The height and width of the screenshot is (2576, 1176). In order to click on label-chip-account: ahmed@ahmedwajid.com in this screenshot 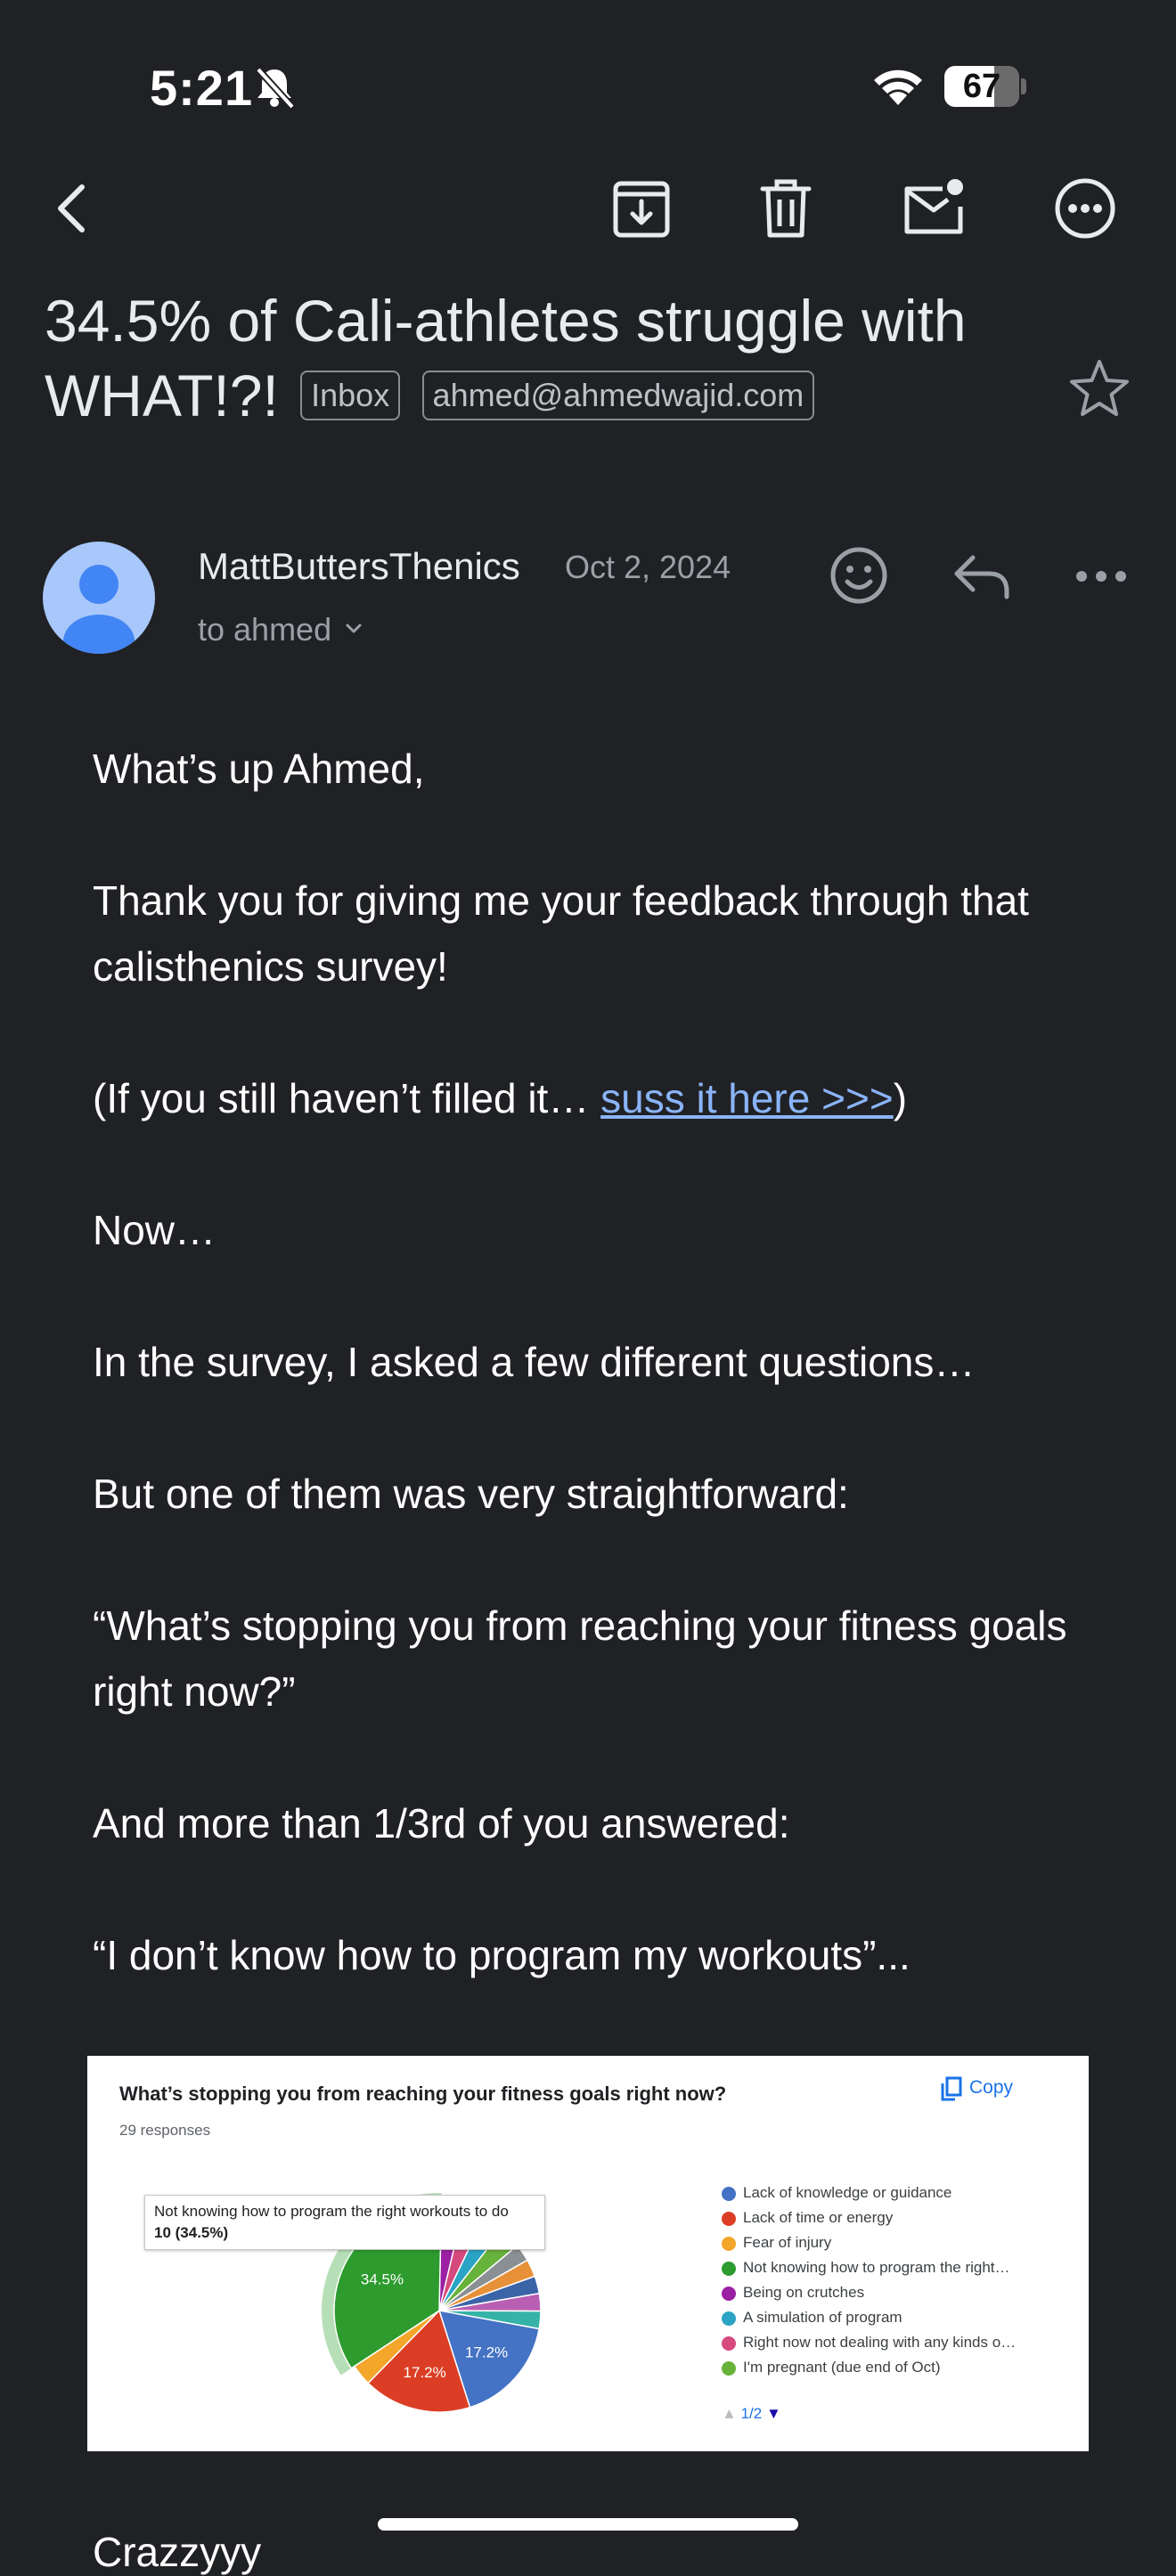, I will do `click(618, 395)`.